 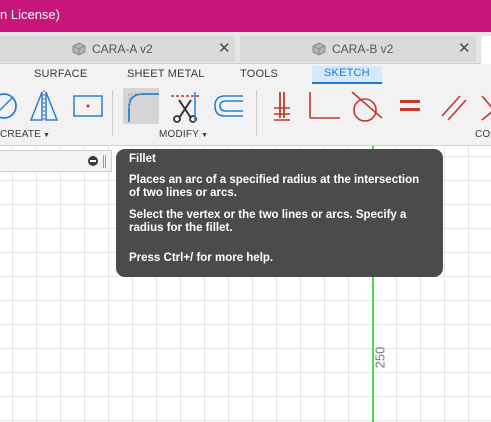 What do you see at coordinates (183, 134) in the screenshot?
I see `modify-group-label: MODIFY ▼` at bounding box center [183, 134].